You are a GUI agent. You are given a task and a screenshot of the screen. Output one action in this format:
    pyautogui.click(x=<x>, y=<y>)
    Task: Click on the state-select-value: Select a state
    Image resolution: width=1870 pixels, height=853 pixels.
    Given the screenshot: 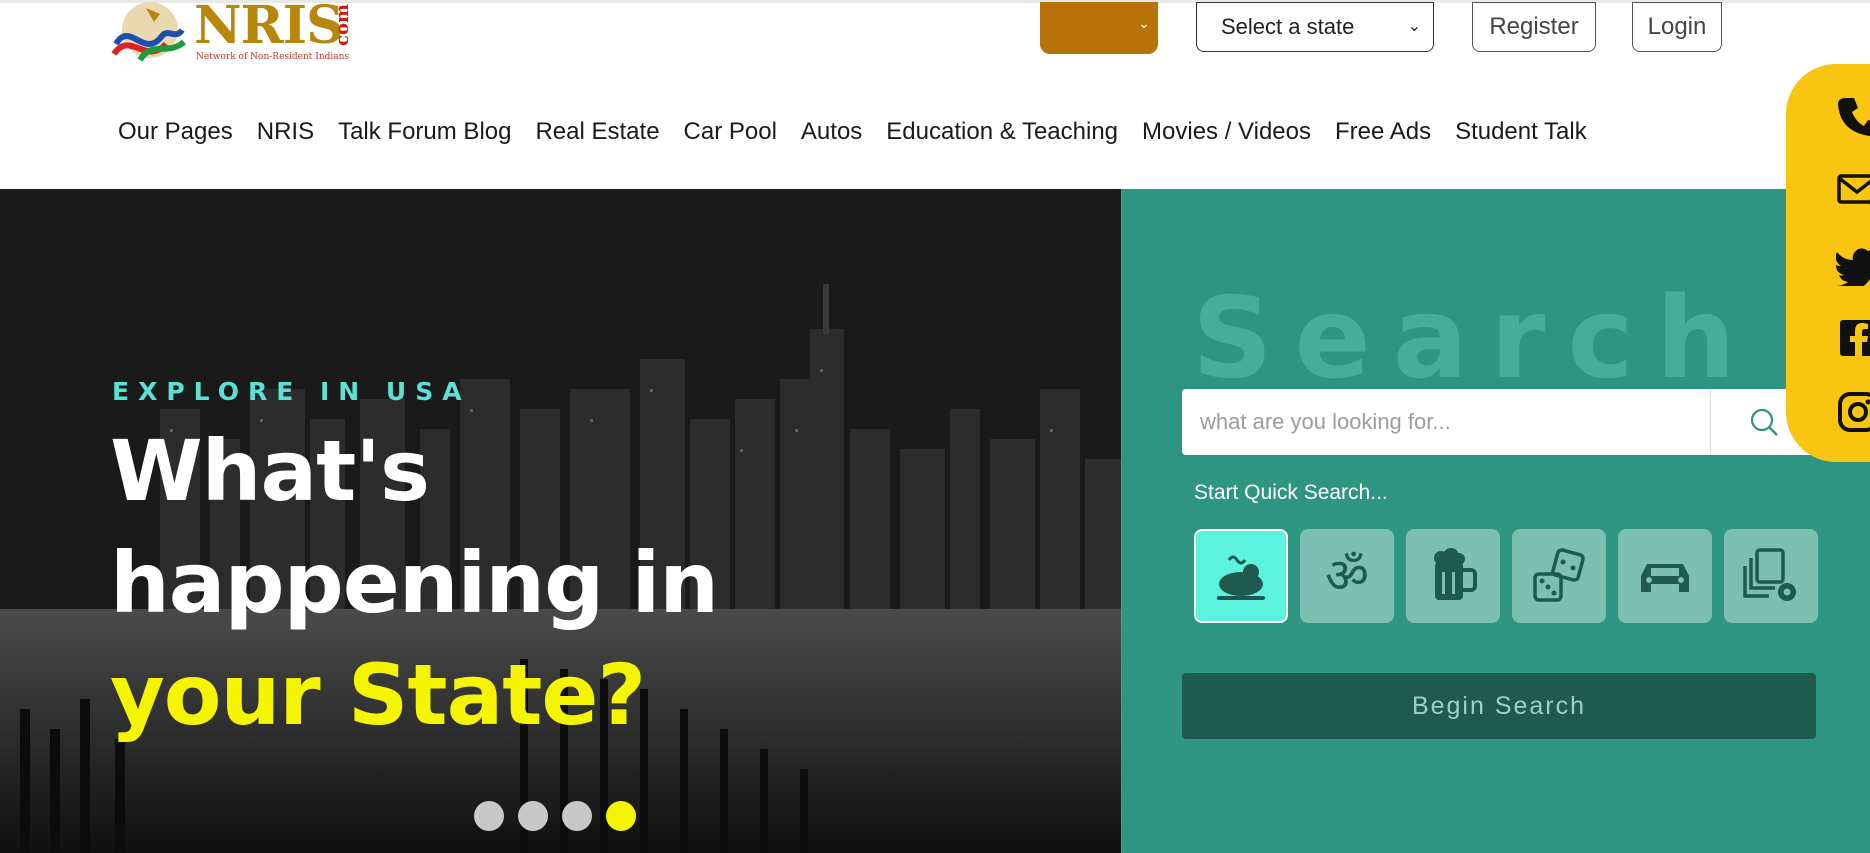 What is the action you would take?
    pyautogui.click(x=1288, y=26)
    